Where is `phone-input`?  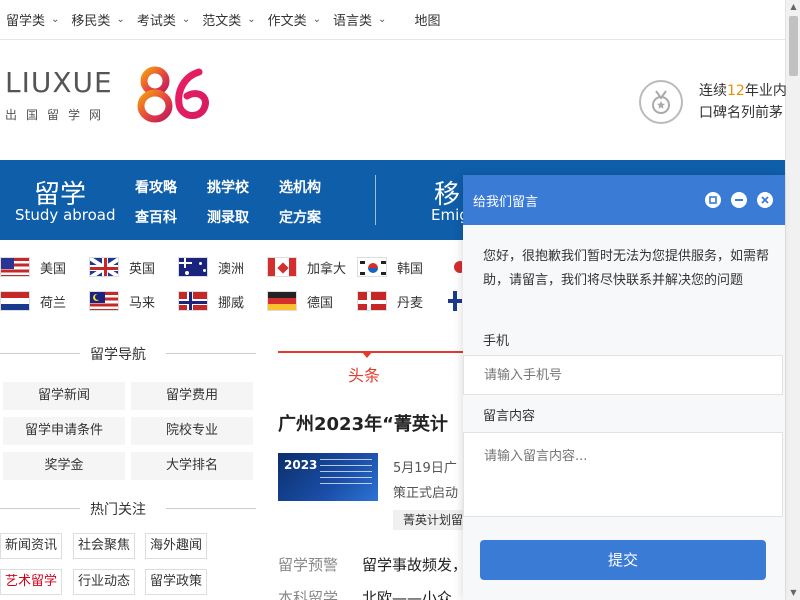 phone-input is located at coordinates (623, 375).